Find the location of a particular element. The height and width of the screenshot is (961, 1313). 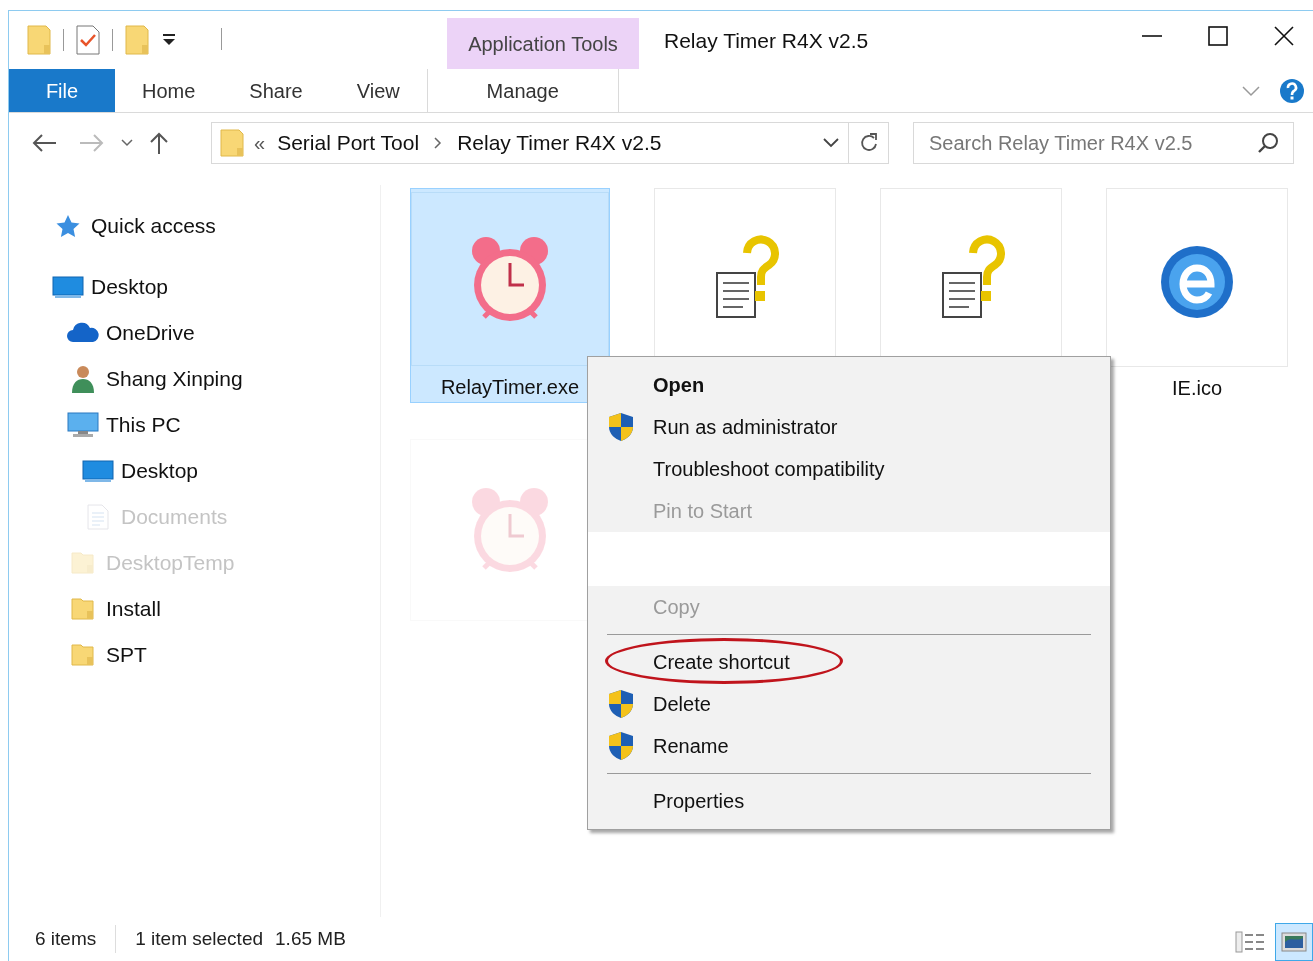

navigation-item: OneDrive is located at coordinates (150, 333).